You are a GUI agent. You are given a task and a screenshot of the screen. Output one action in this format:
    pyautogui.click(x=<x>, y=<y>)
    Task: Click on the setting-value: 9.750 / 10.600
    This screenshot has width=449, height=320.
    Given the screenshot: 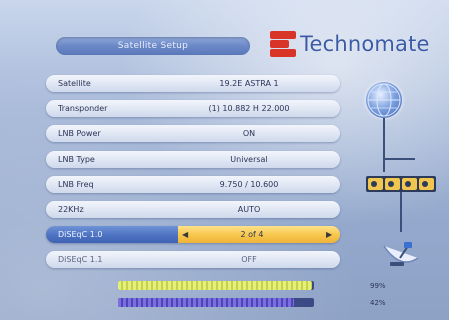 What is the action you would take?
    pyautogui.click(x=249, y=184)
    